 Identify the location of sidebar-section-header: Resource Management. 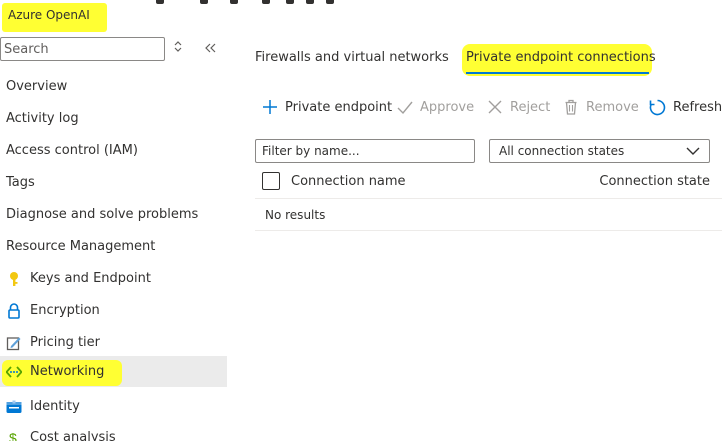
(113, 246).